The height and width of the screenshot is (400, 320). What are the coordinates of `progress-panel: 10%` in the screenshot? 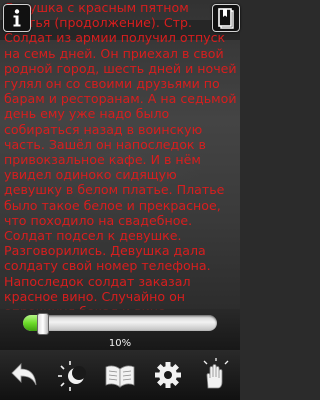 It's located at (120, 329).